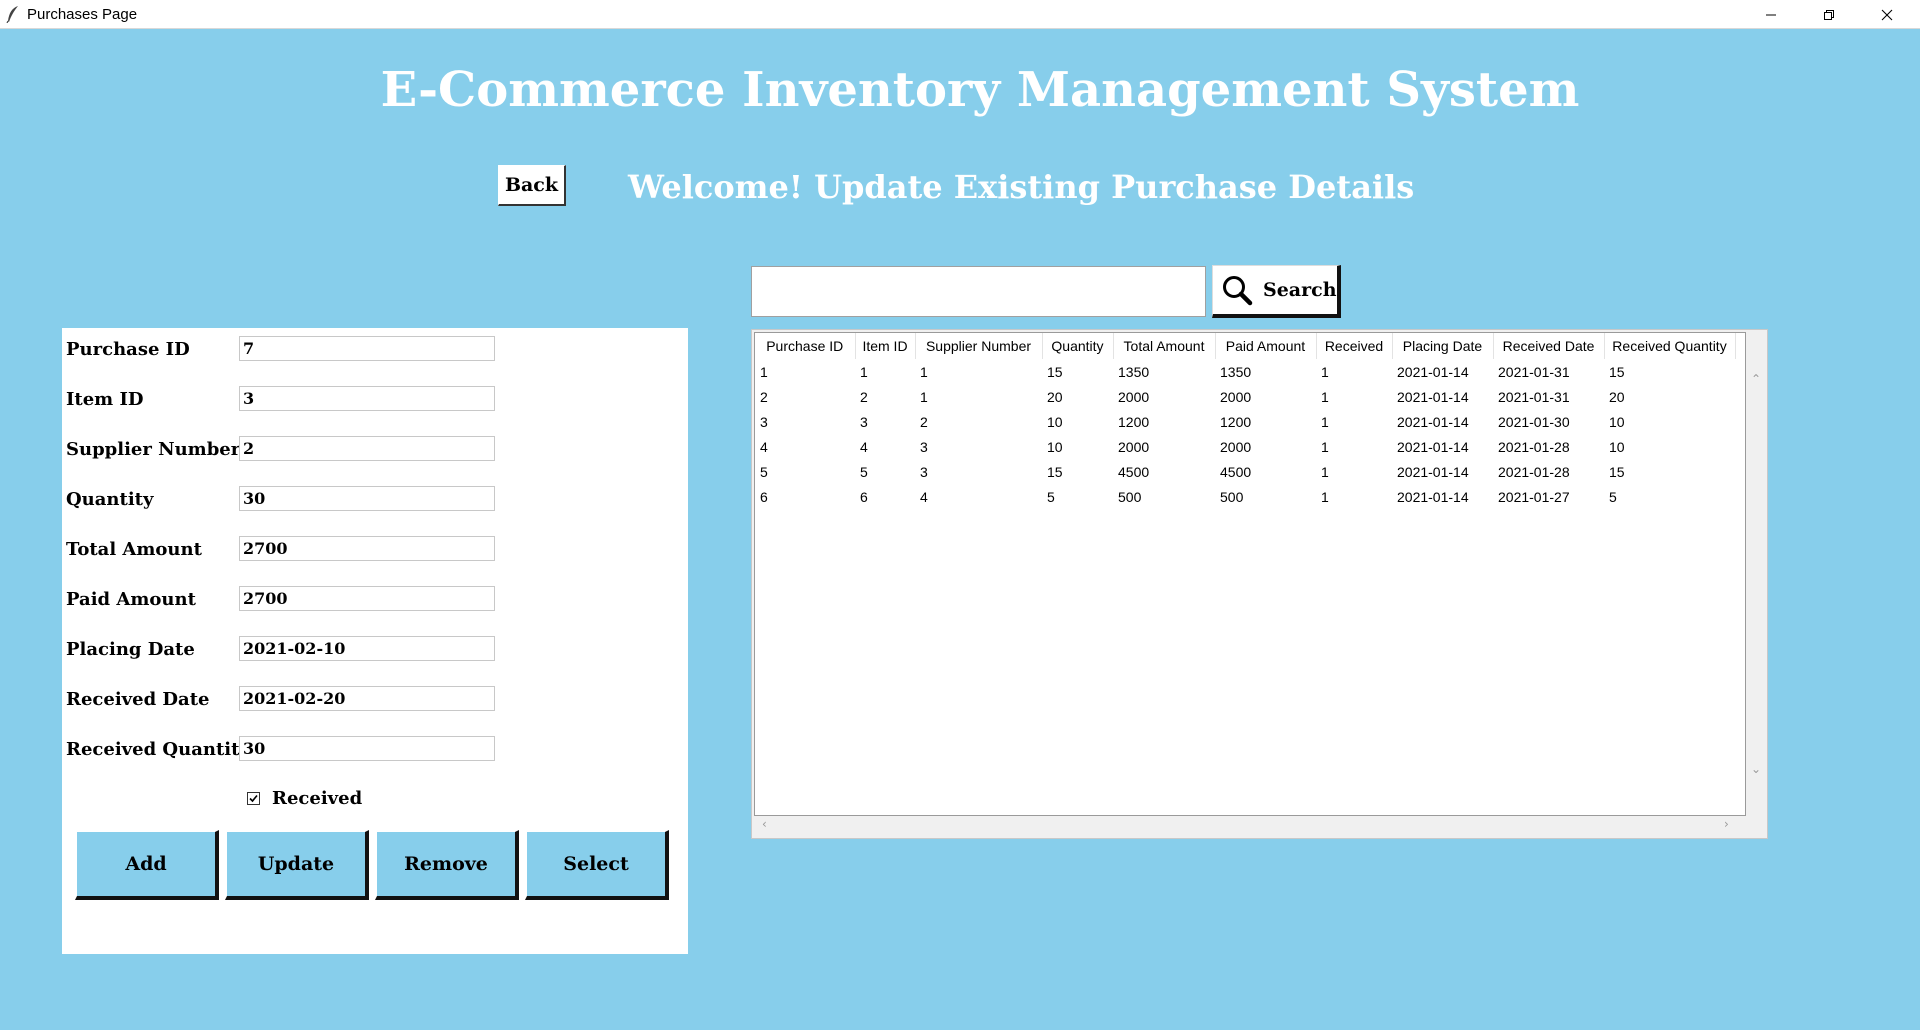 This screenshot has height=1030, width=1920. What do you see at coordinates (805, 346) in the screenshot?
I see `column-header: Purchase ID` at bounding box center [805, 346].